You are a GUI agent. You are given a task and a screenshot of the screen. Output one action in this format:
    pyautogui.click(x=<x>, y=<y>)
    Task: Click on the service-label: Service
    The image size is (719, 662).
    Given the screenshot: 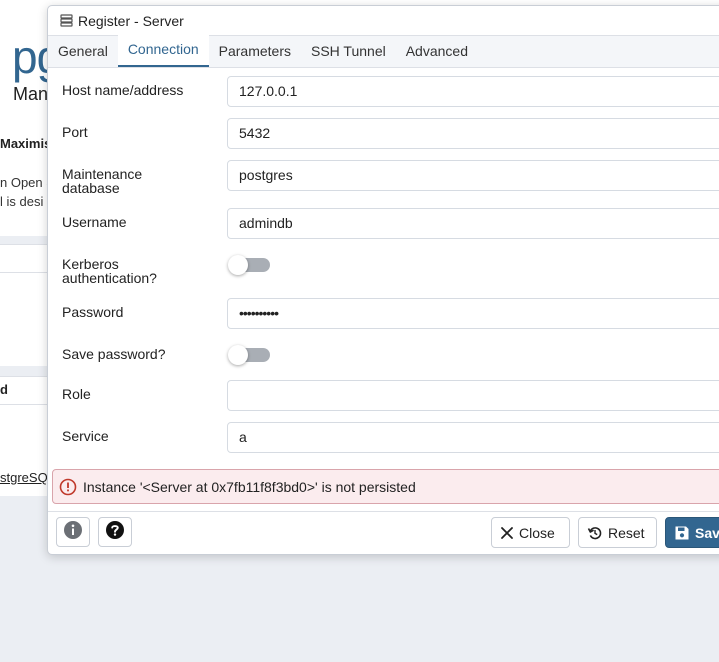 What is the action you would take?
    pyautogui.click(x=85, y=436)
    